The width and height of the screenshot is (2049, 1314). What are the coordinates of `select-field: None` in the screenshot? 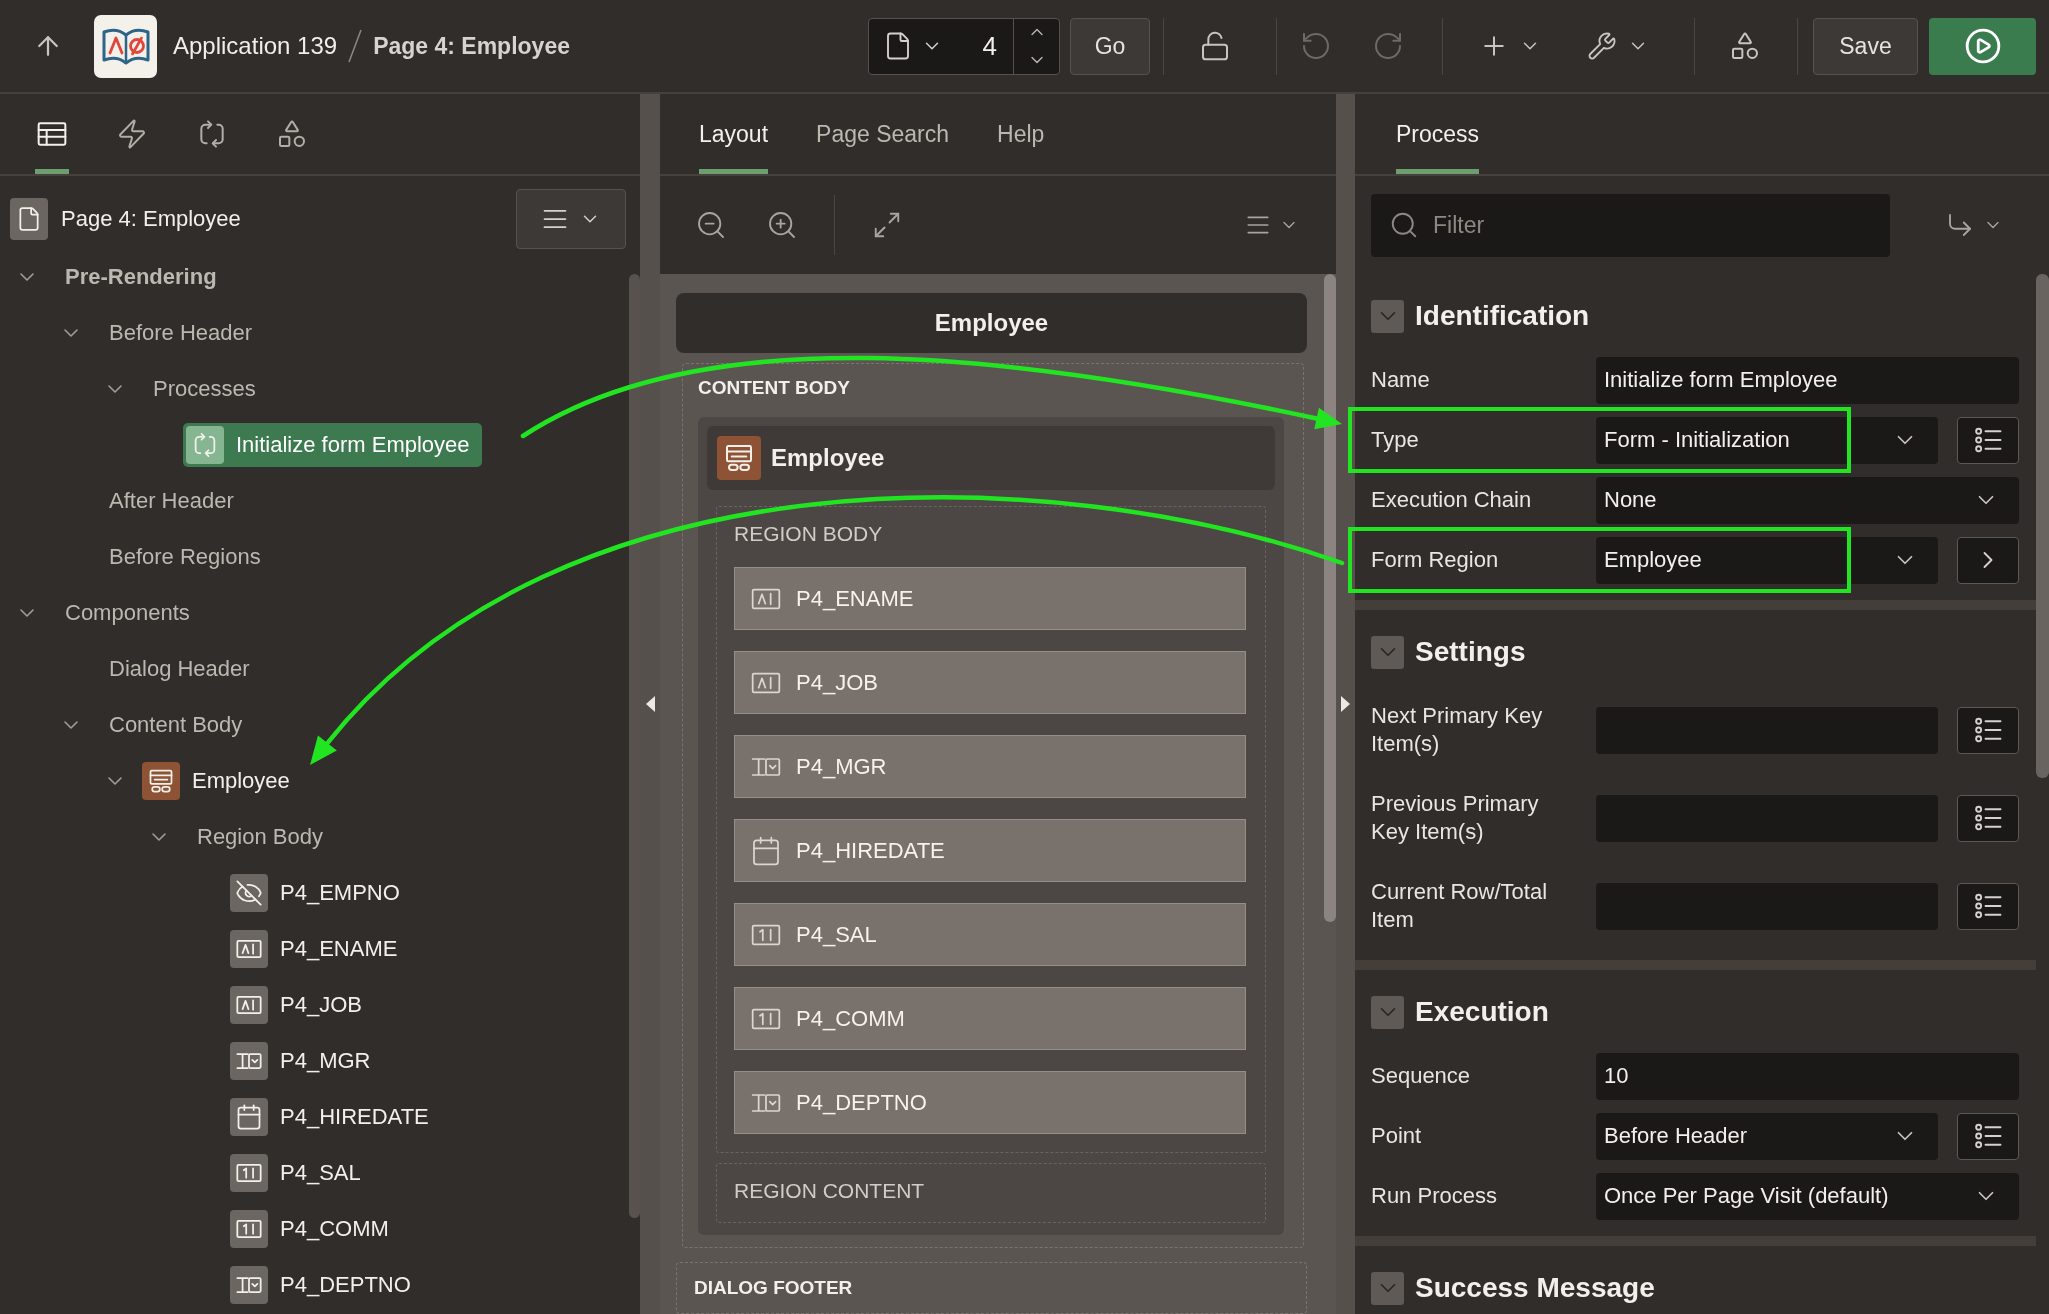 It's located at (1807, 500).